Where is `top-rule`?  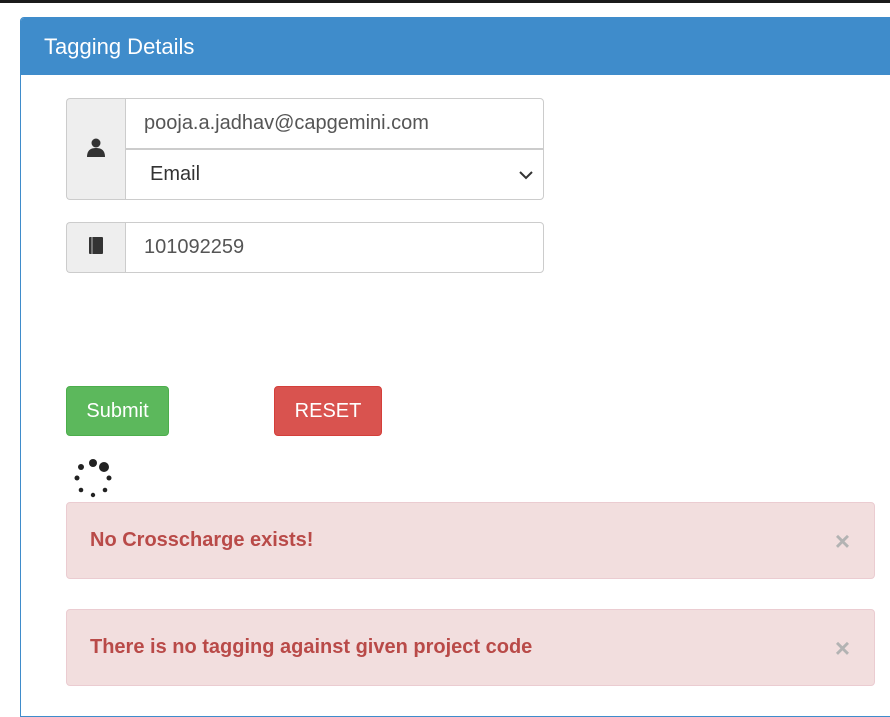
top-rule is located at coordinates (445, 1).